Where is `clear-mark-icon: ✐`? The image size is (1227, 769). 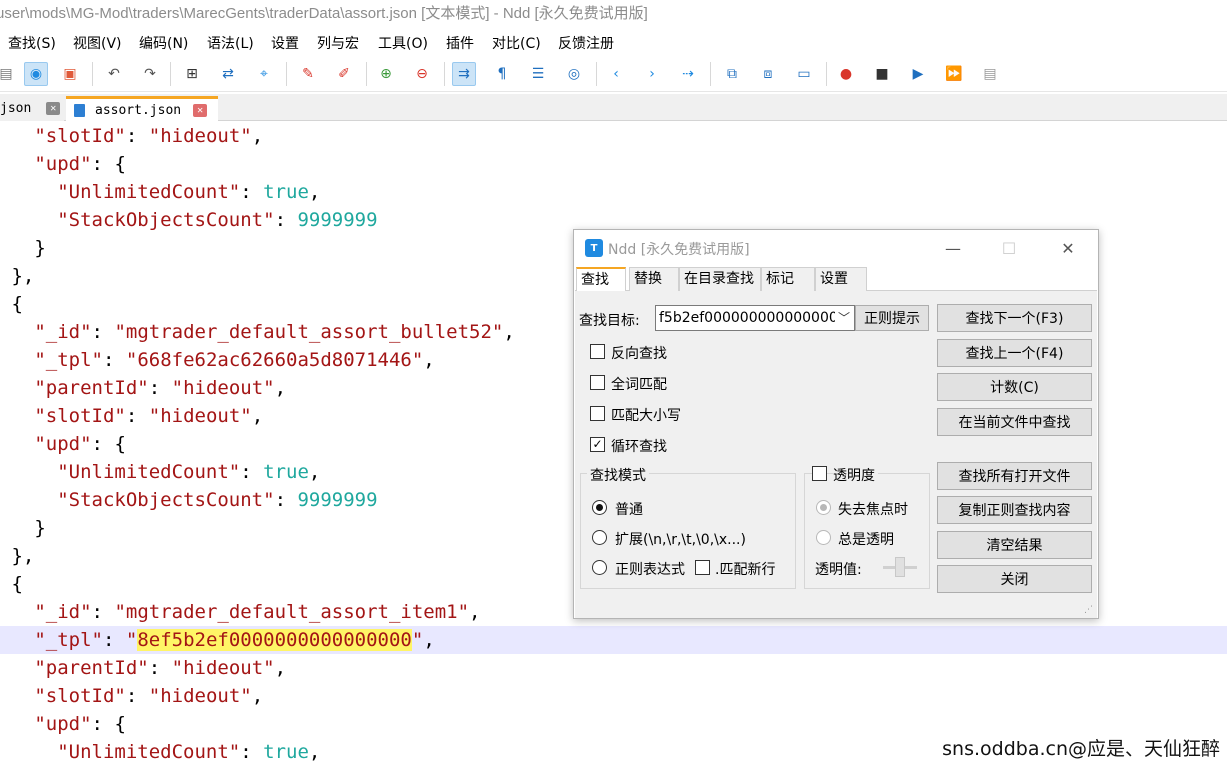
clear-mark-icon: ✐ is located at coordinates (344, 74).